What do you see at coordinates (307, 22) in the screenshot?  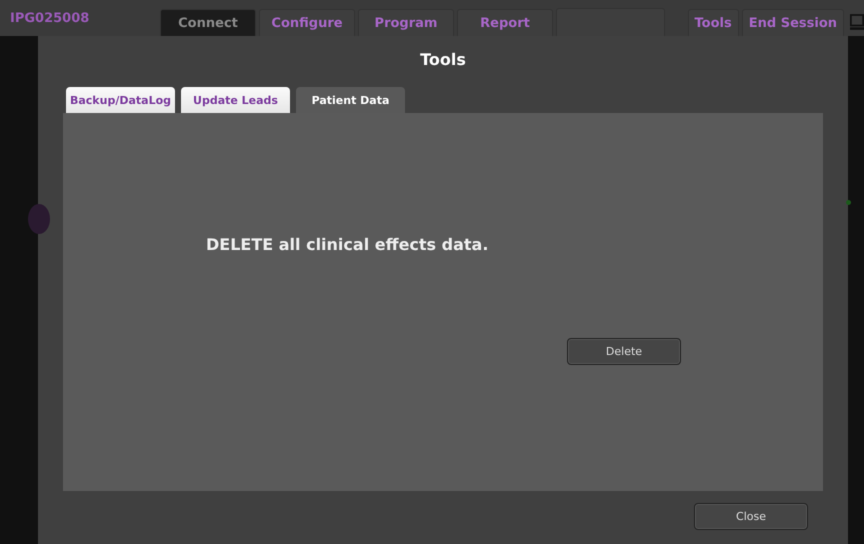 I see `nav-tab: Configure` at bounding box center [307, 22].